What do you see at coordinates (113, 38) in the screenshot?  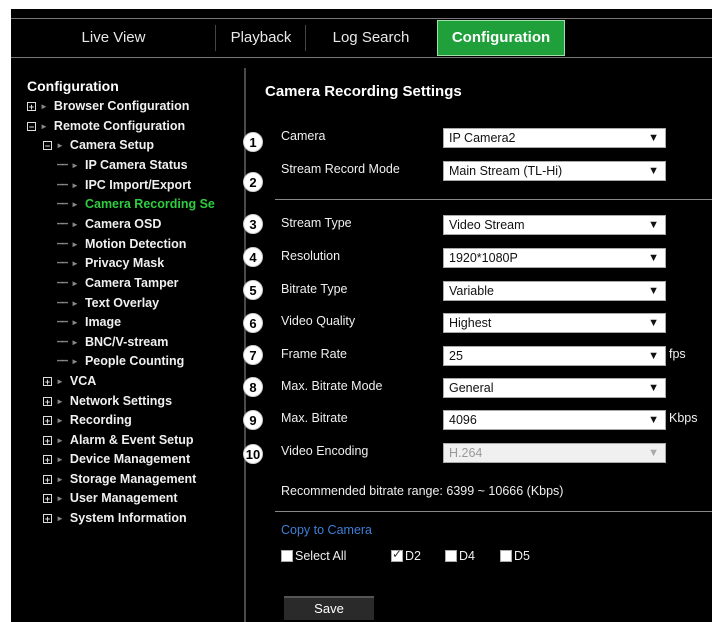 I see `tab-live-view: Live View` at bounding box center [113, 38].